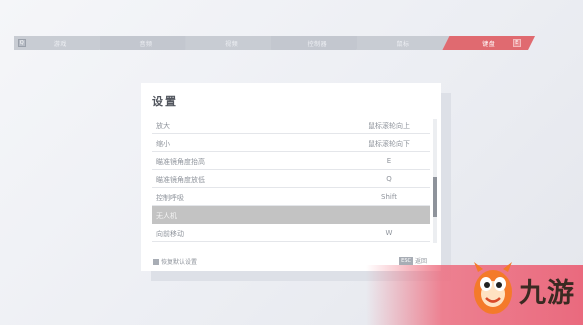 This screenshot has height=325, width=583. Describe the element at coordinates (389, 144) in the screenshot. I see `keybind-key: 鼠标滚轮向下` at that location.